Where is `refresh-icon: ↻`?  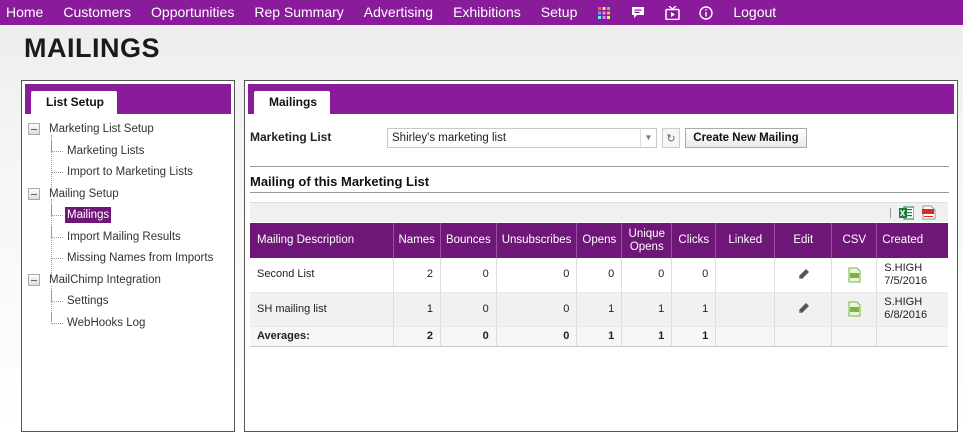
refresh-icon: ↻ is located at coordinates (671, 138).